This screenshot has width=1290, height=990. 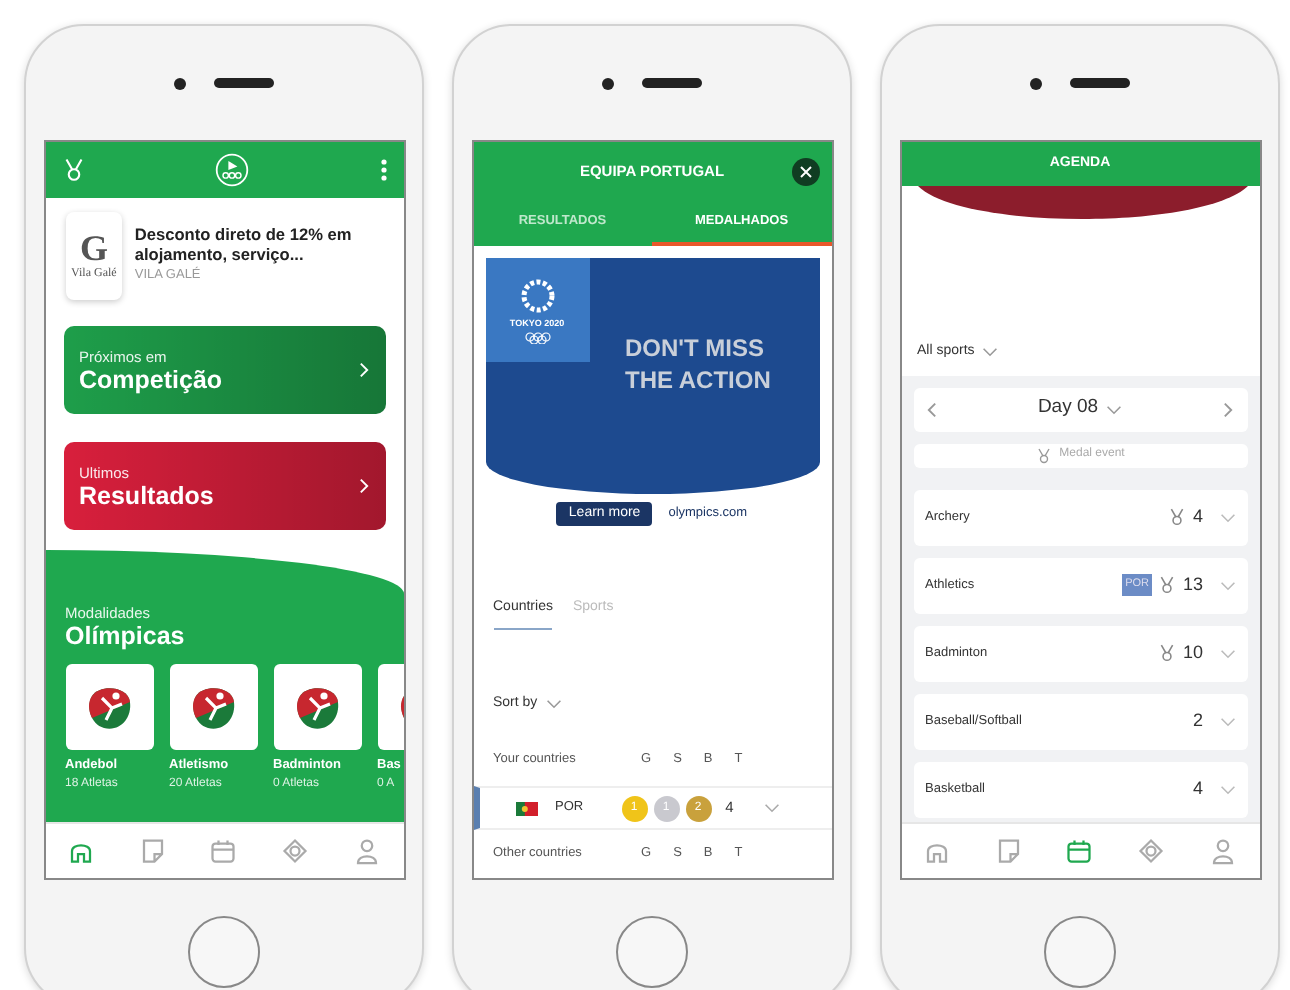 I want to click on event-count: 13, so click(x=1192, y=584).